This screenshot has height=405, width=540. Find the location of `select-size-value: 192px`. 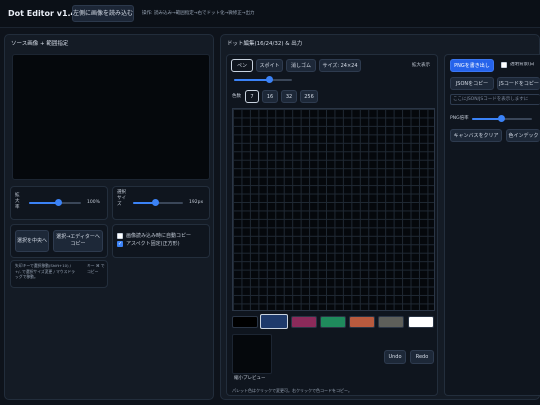

select-size-value: 192px is located at coordinates (196, 202).